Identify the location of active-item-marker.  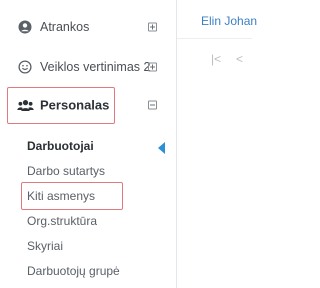
(161, 148).